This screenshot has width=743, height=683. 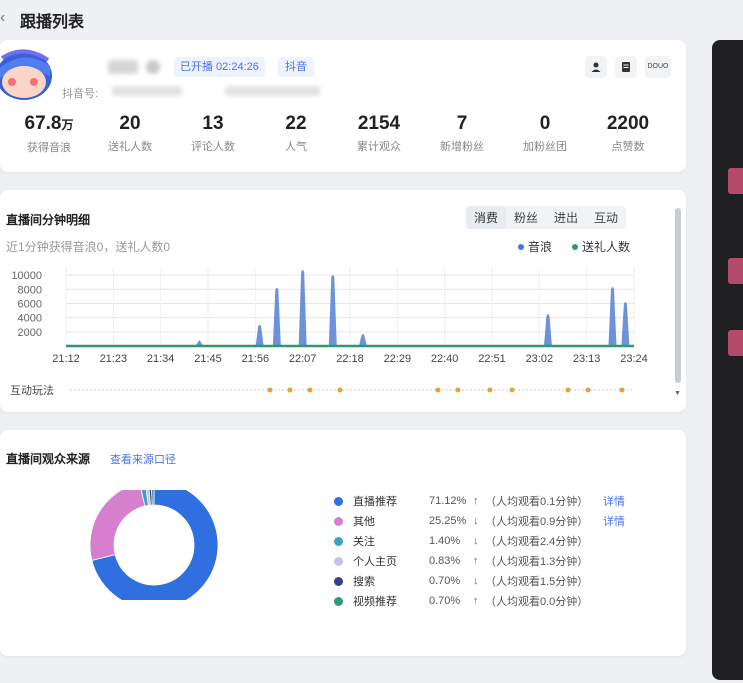 What do you see at coordinates (379, 133) in the screenshot?
I see `stat-total-viewers: 2154 累计观众` at bounding box center [379, 133].